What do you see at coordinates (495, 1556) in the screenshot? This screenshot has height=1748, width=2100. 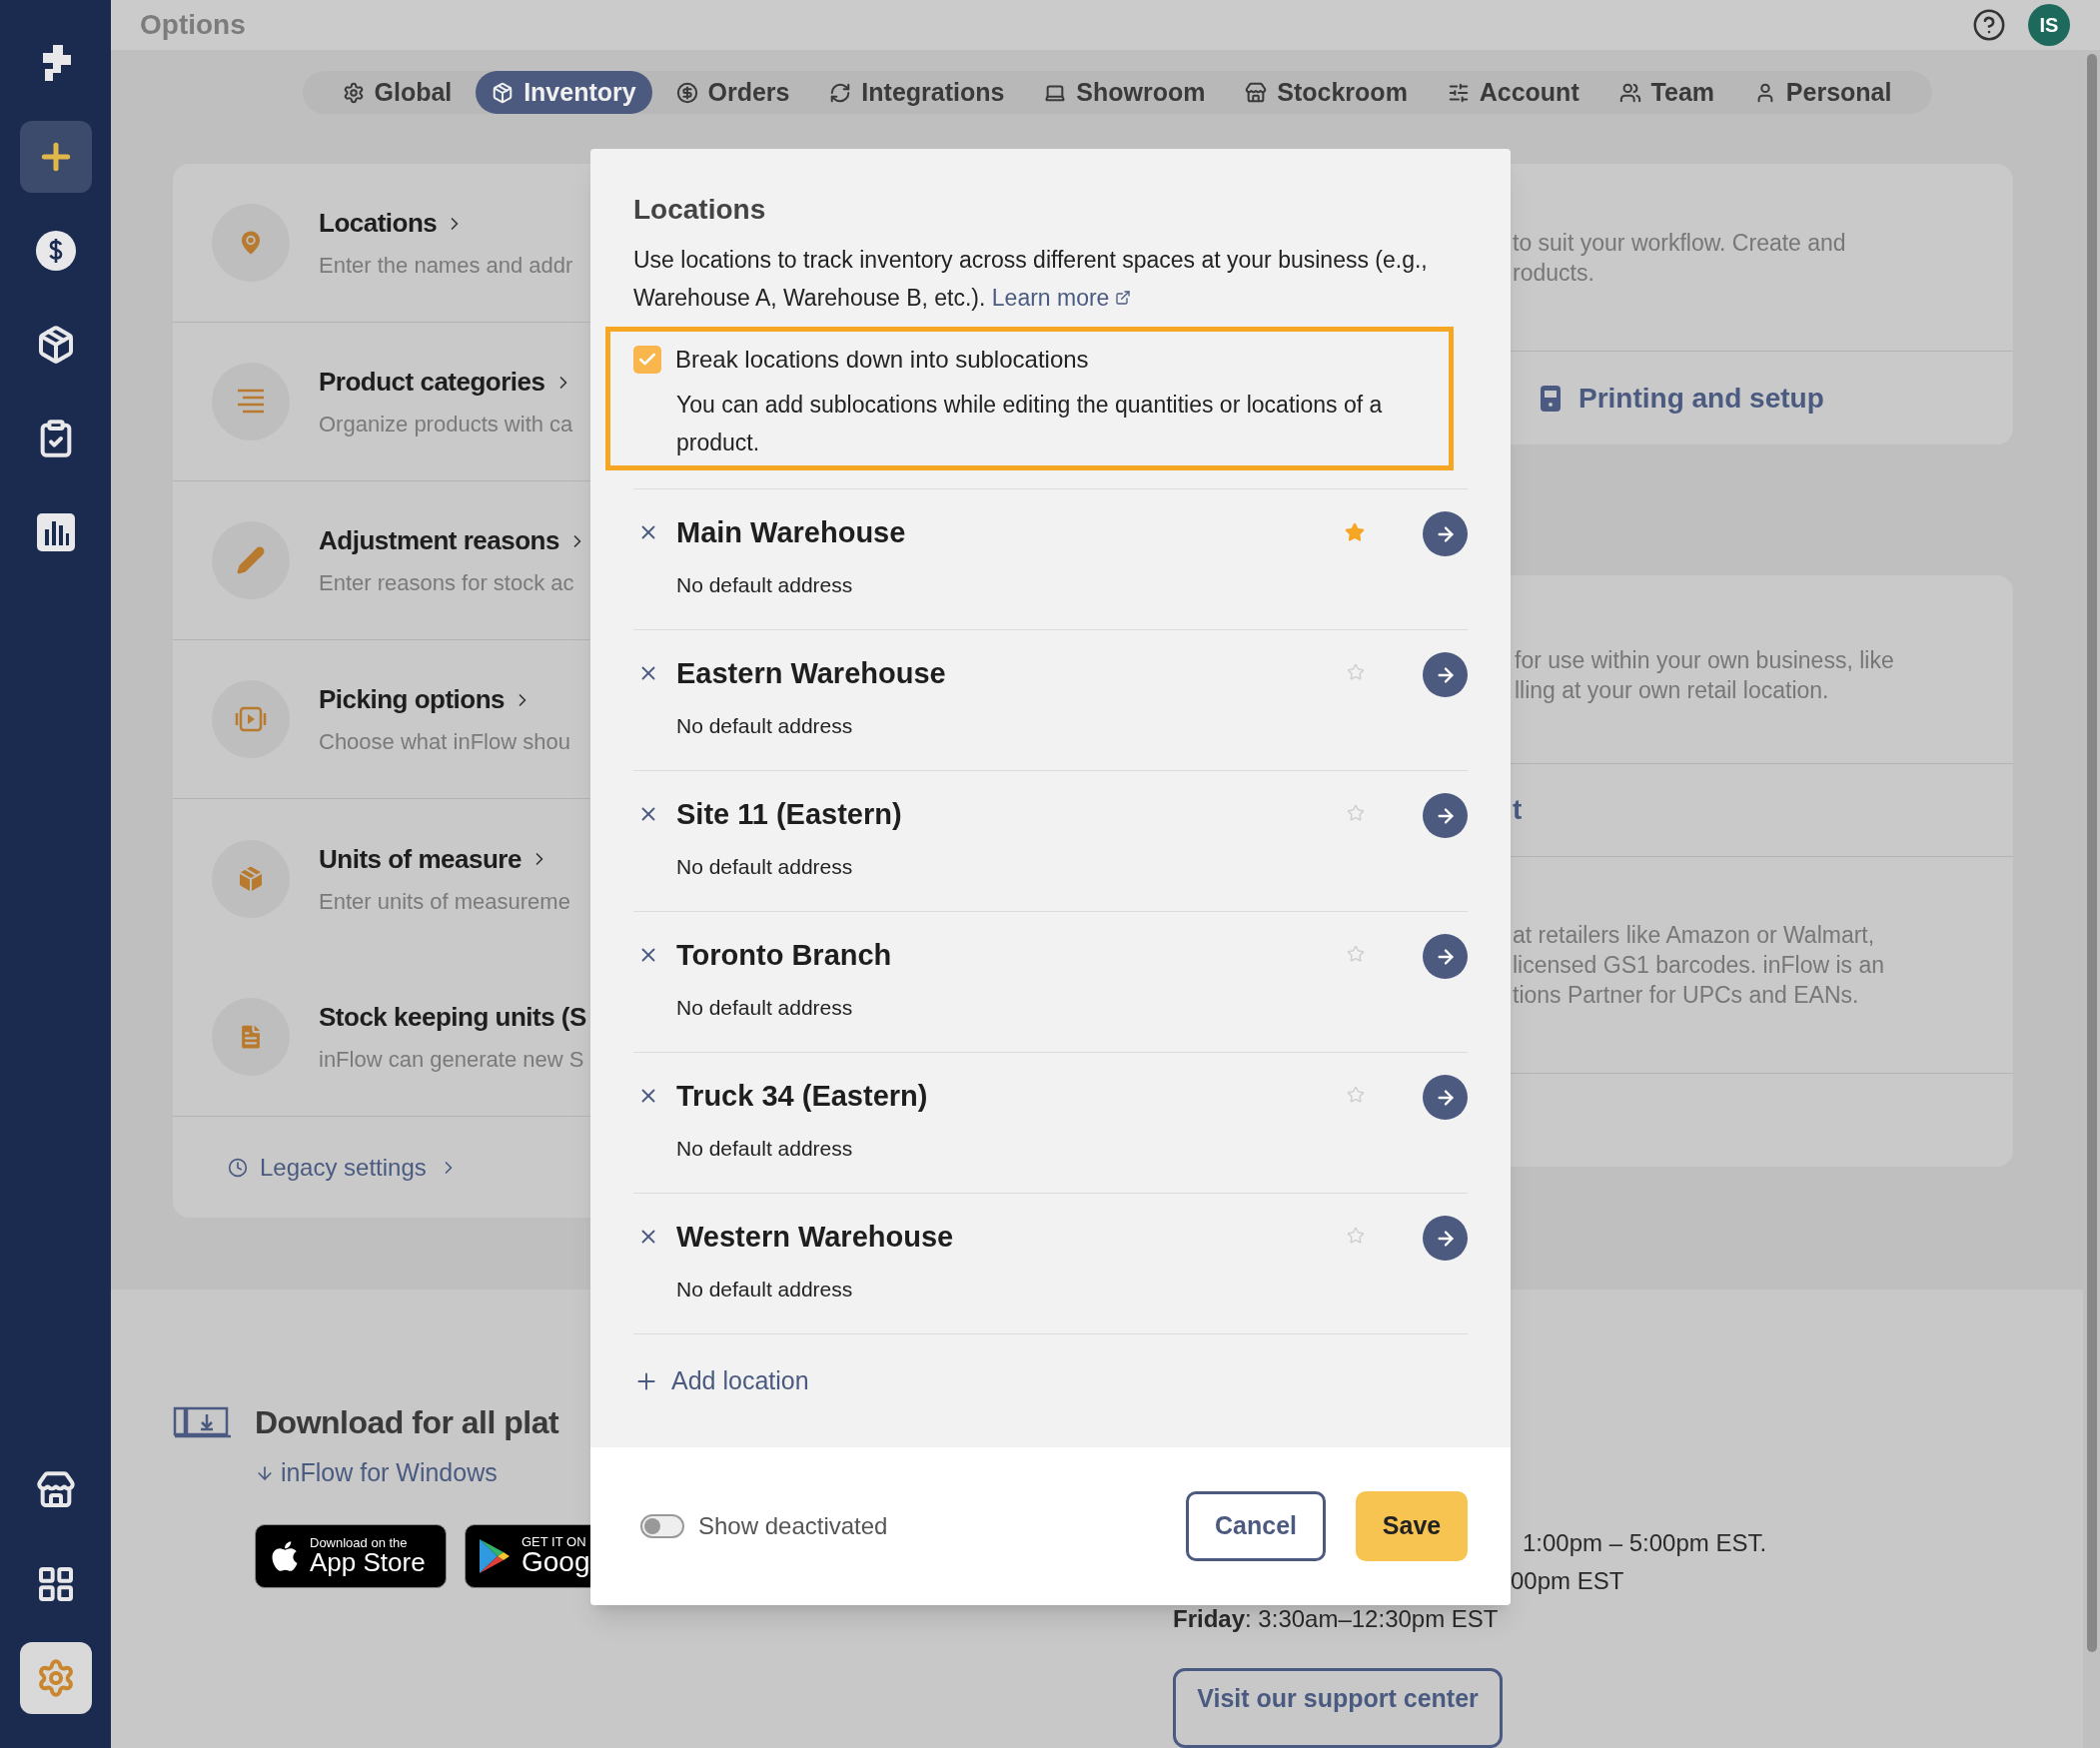 I see `play-triangle-icon` at bounding box center [495, 1556].